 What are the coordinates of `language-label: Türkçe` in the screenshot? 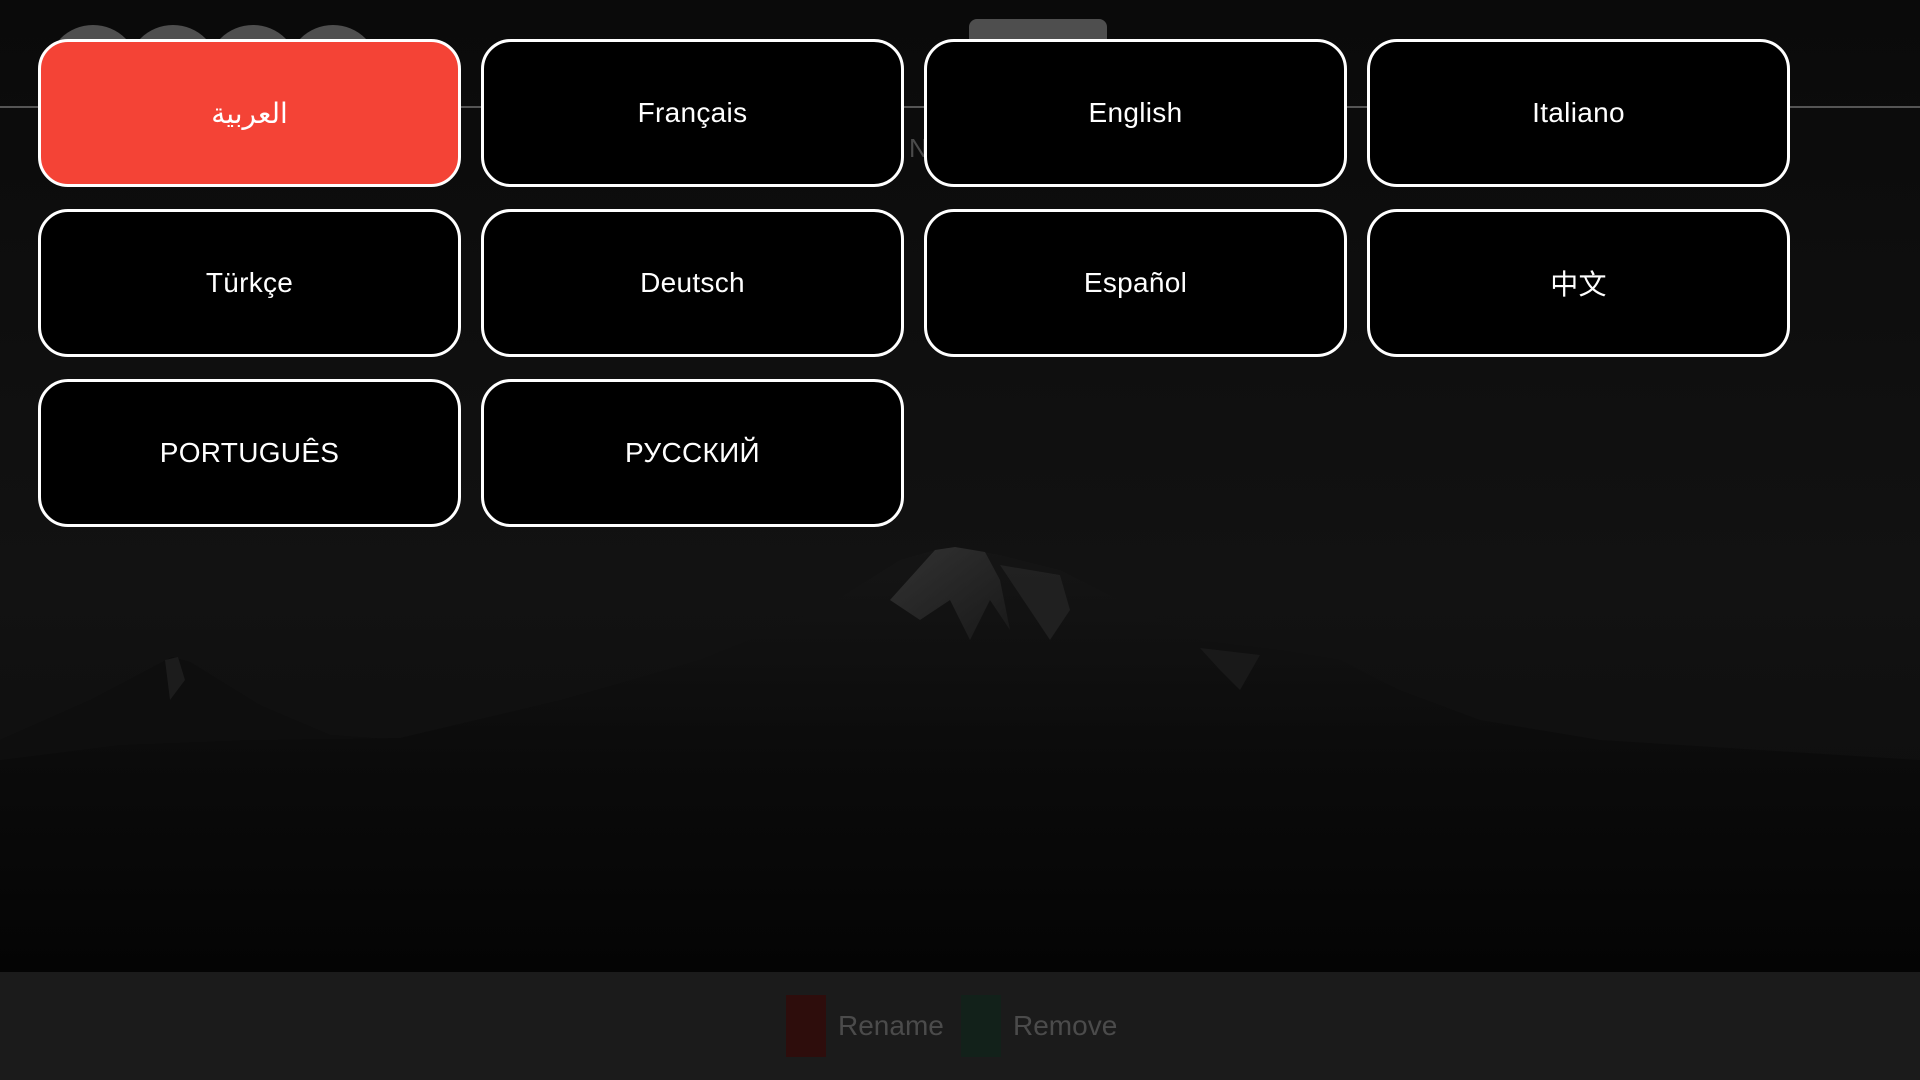 It's located at (249, 282).